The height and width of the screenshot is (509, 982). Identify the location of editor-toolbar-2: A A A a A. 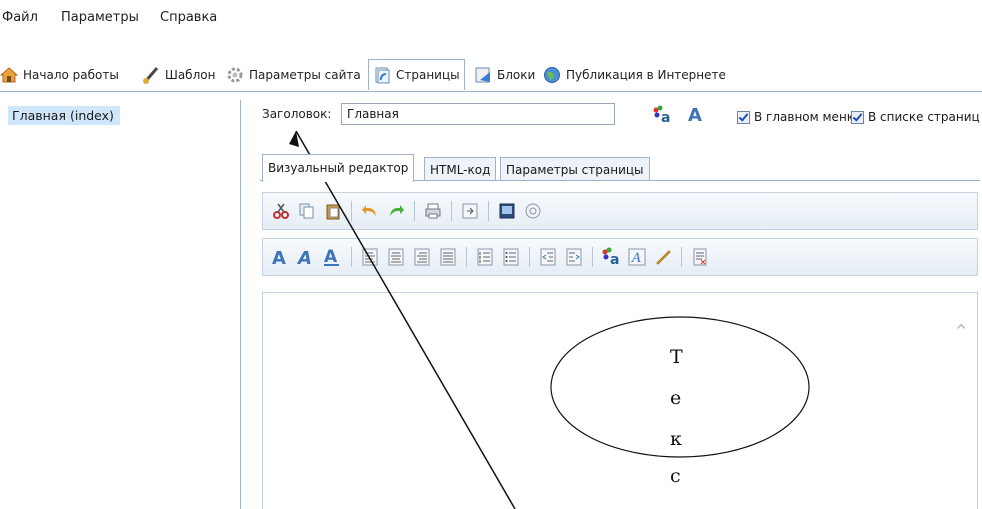
(620, 257).